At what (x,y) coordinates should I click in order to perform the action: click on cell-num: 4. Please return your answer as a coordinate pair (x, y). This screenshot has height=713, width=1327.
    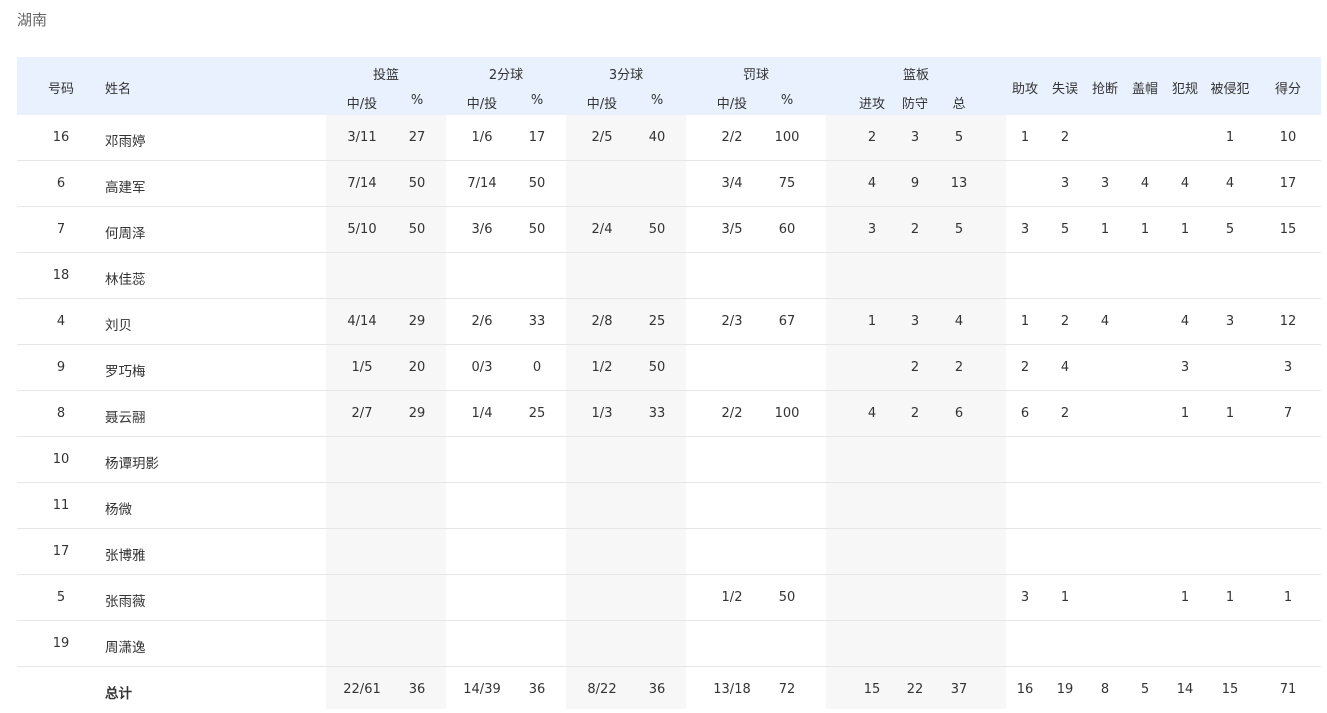
    Looking at the image, I should click on (61, 321).